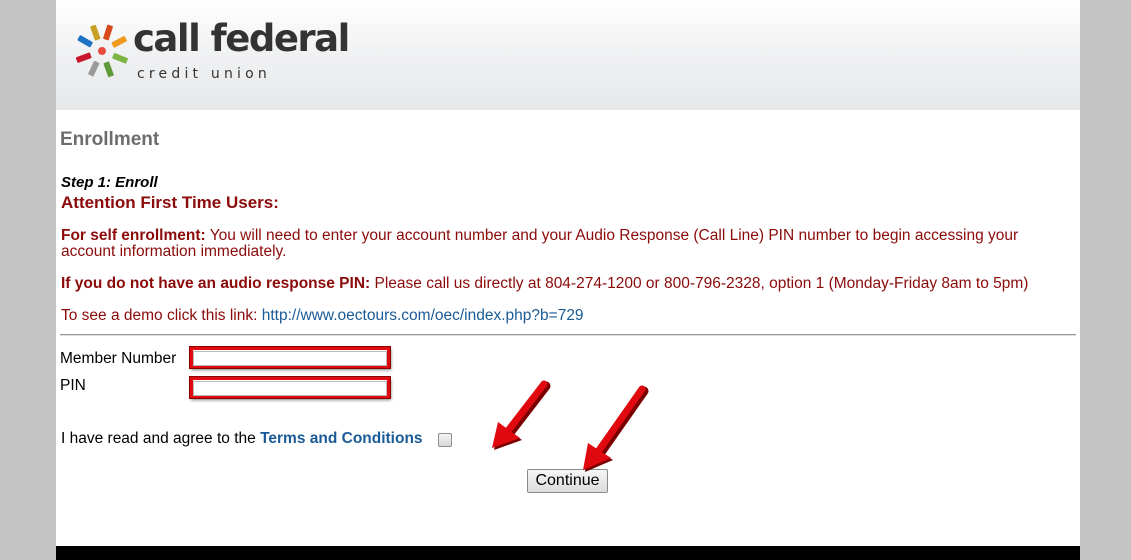 This screenshot has width=1131, height=560. I want to click on pin-input, so click(290, 388).